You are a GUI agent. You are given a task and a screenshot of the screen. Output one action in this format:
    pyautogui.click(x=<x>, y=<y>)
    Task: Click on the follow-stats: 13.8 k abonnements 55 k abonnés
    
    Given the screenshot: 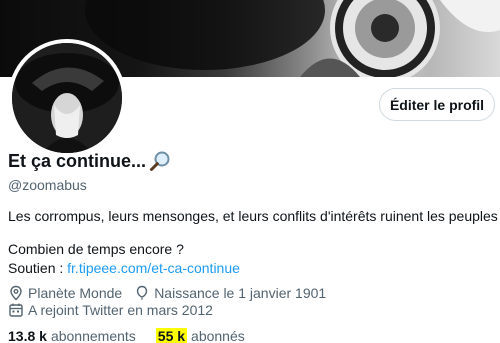 What is the action you would take?
    pyautogui.click(x=136, y=335)
    